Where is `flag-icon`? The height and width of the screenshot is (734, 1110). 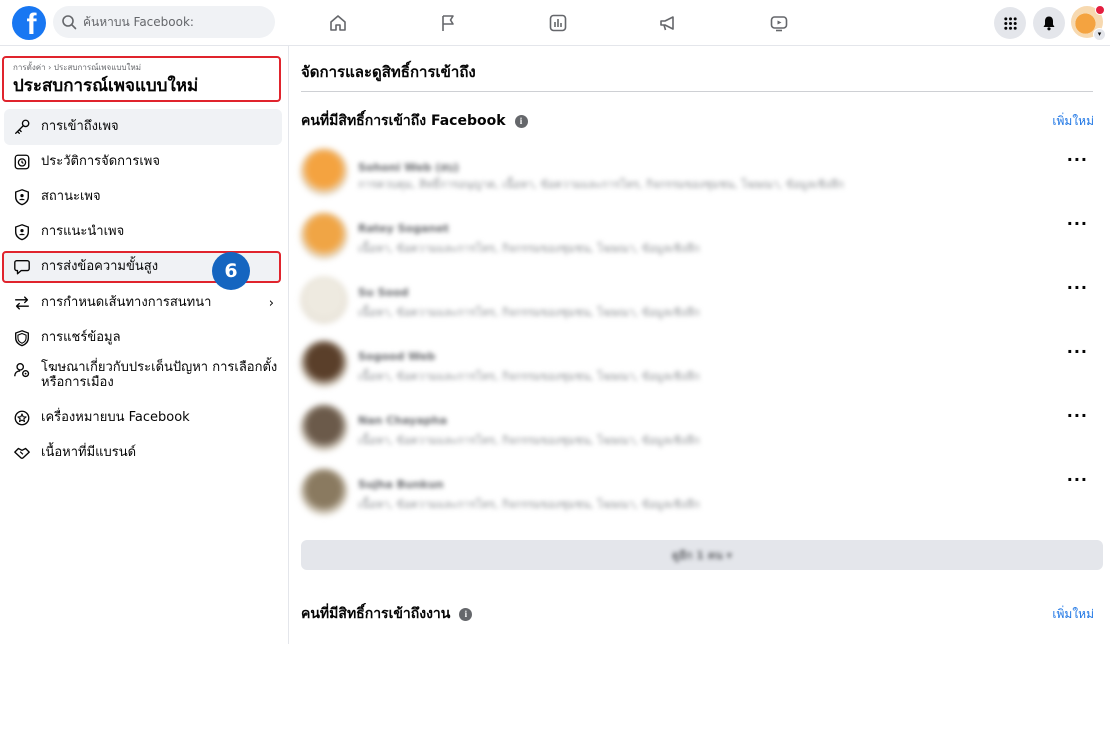 flag-icon is located at coordinates (448, 23).